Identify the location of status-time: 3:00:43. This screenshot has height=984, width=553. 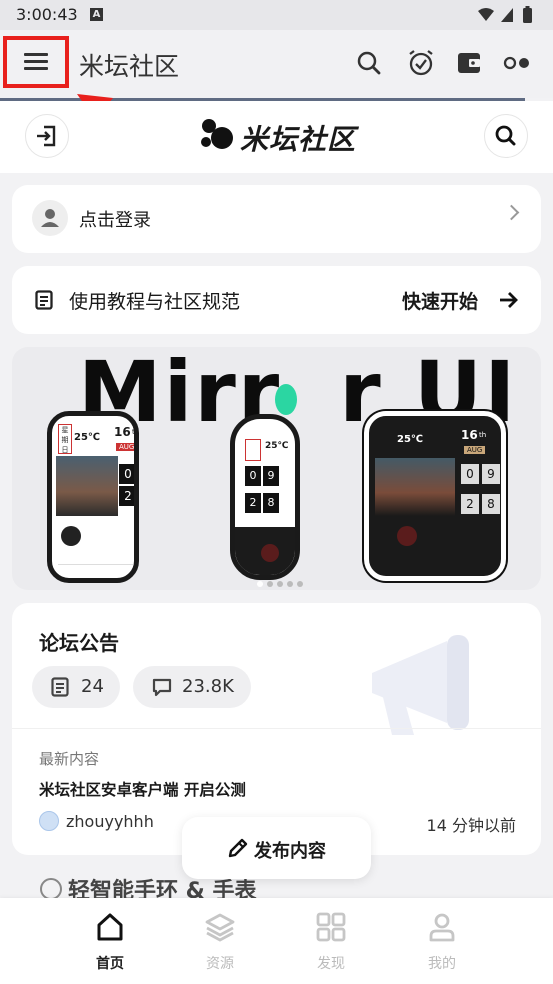
(47, 14).